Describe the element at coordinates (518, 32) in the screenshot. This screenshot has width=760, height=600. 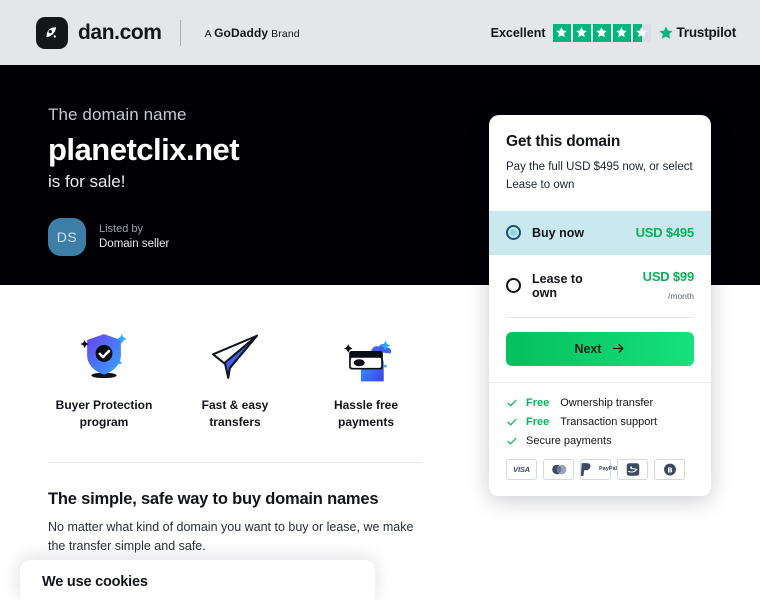
I see `trustpilot-rating-word: Excellent` at that location.